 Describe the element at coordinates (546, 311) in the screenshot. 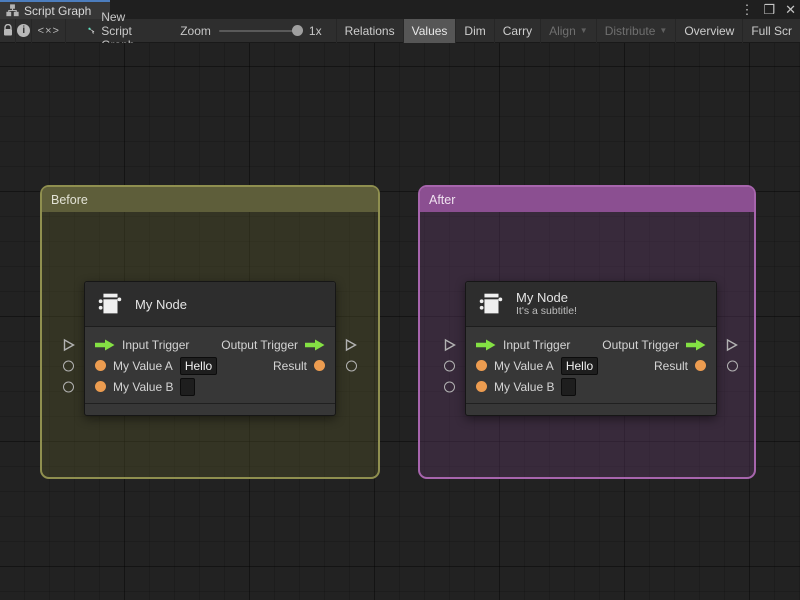

I see `node-subtitle: It's a subtitle!` at that location.